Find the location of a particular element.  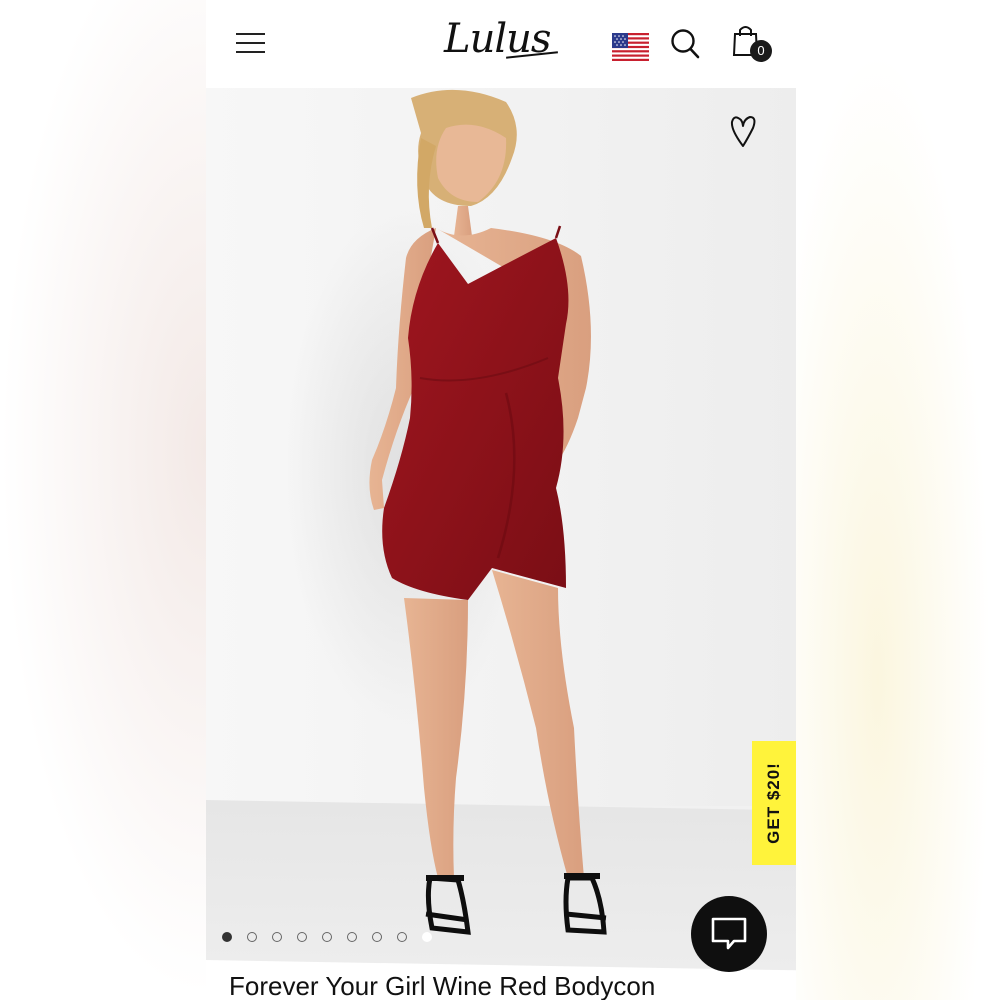

site-header: Lulus 0 is located at coordinates (501, 44).